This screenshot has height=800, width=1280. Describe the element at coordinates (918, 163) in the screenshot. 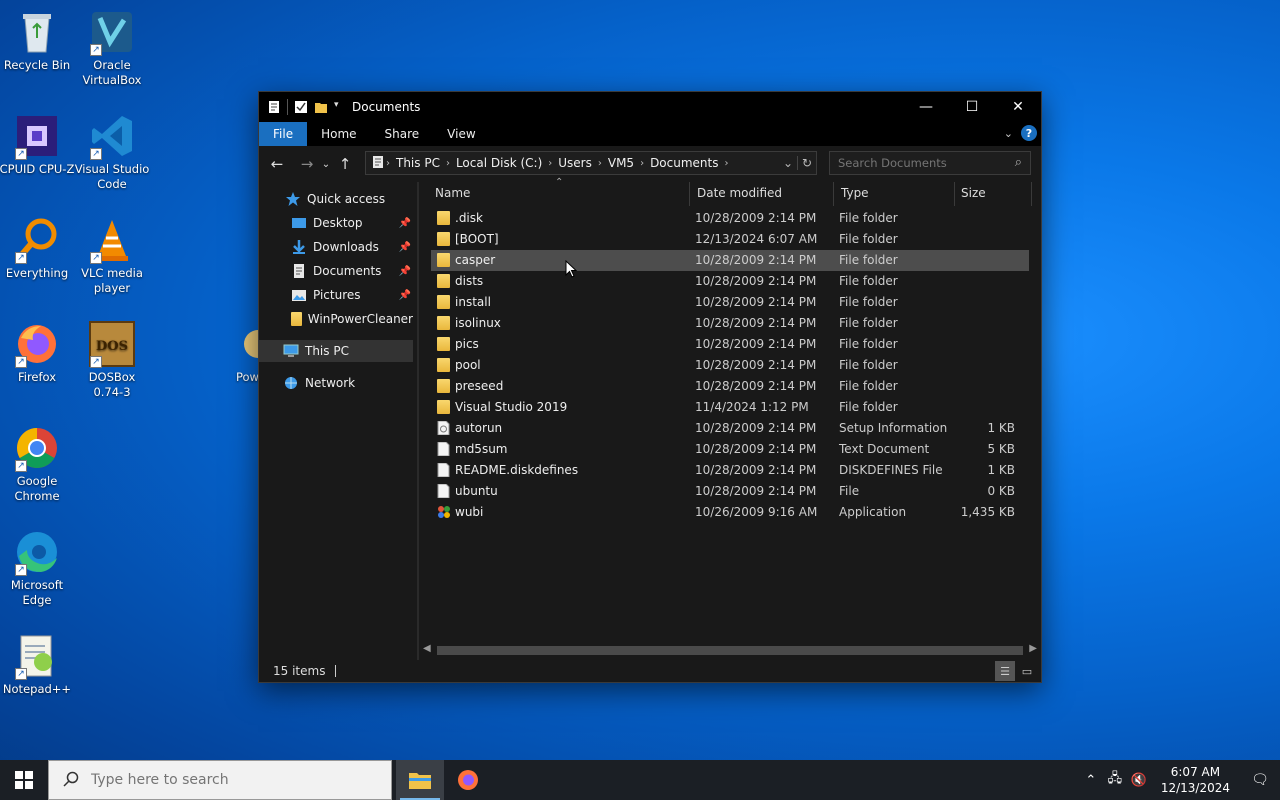

I see `search-input` at that location.